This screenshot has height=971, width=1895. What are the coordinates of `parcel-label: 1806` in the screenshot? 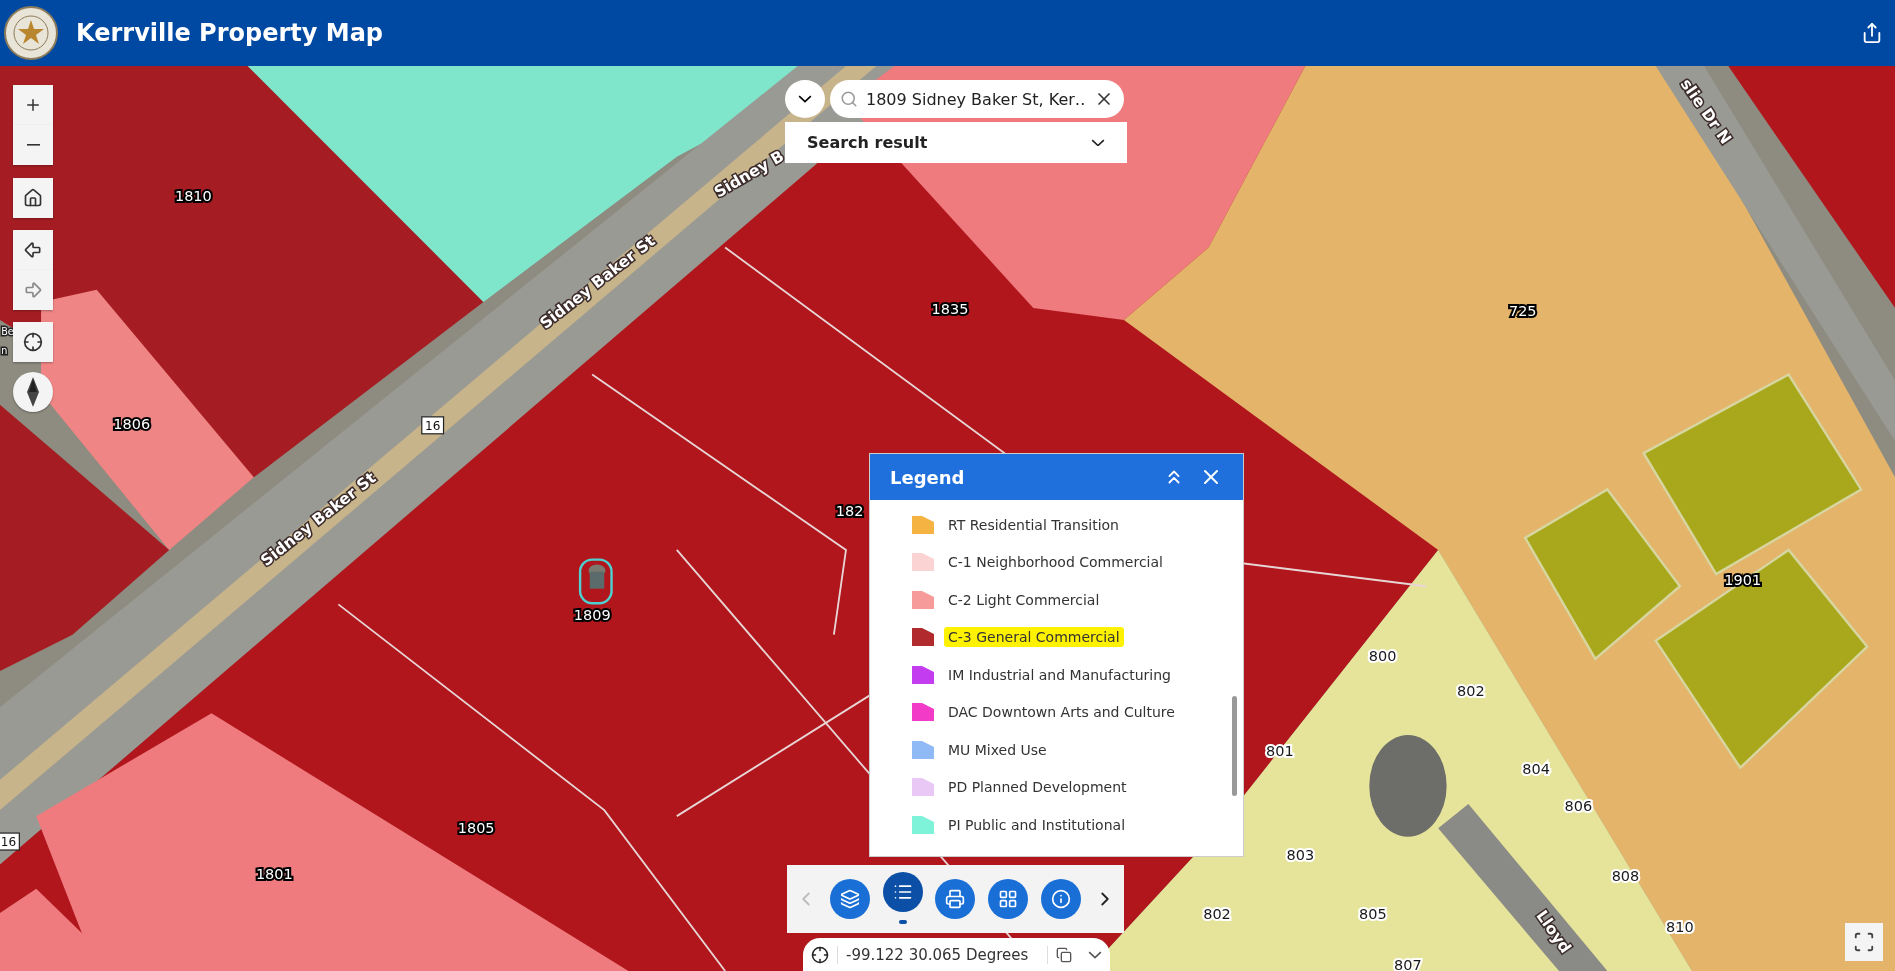 It's located at (132, 423).